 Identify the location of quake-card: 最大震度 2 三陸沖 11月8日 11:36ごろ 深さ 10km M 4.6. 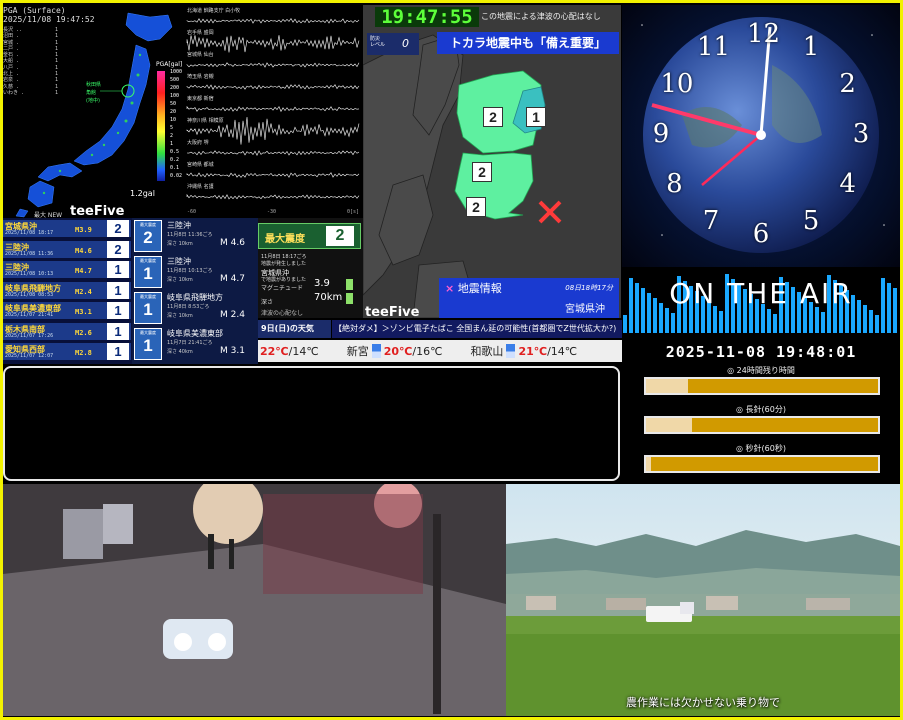
(194, 237).